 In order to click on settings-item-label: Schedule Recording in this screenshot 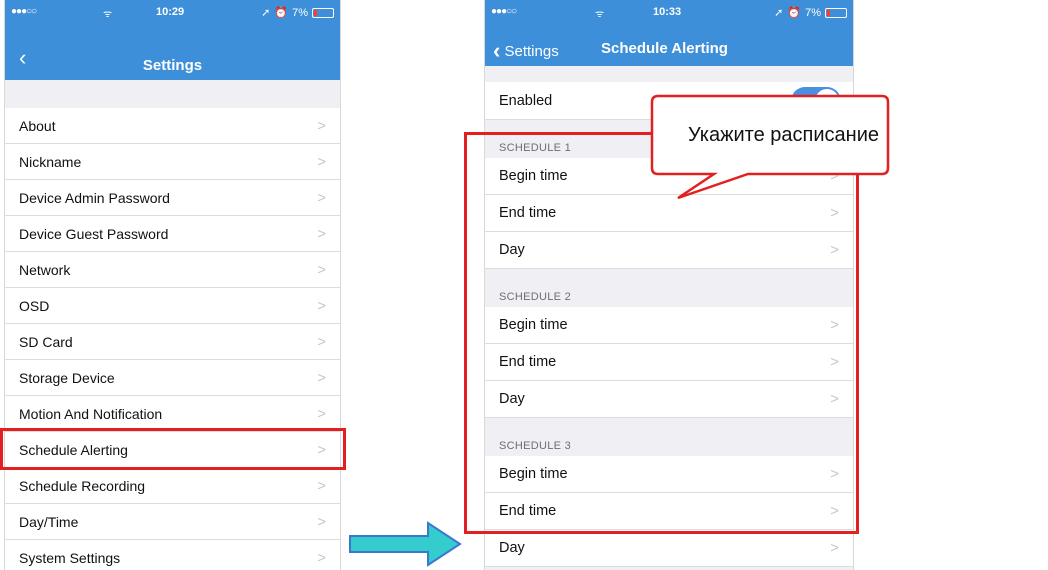, I will do `click(82, 485)`.